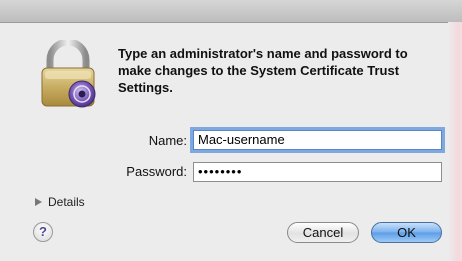  I want to click on disclosure-triangle-icon, so click(38, 202).